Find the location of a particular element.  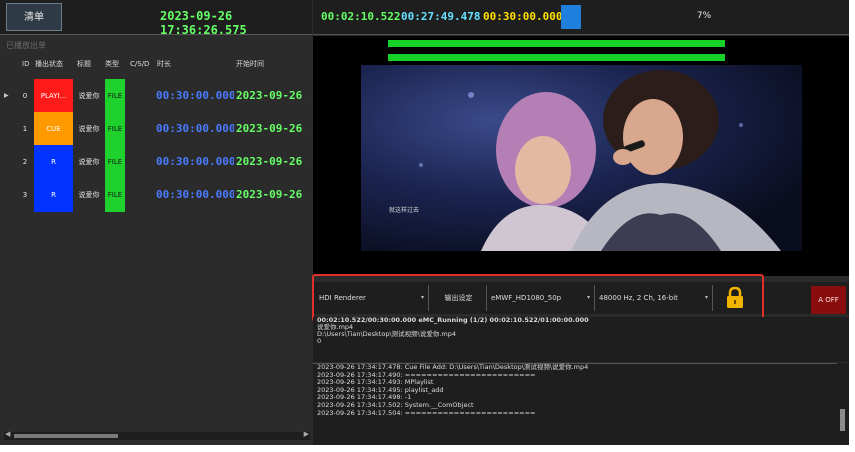

highlight-annotation-box is located at coordinates (538, 298).